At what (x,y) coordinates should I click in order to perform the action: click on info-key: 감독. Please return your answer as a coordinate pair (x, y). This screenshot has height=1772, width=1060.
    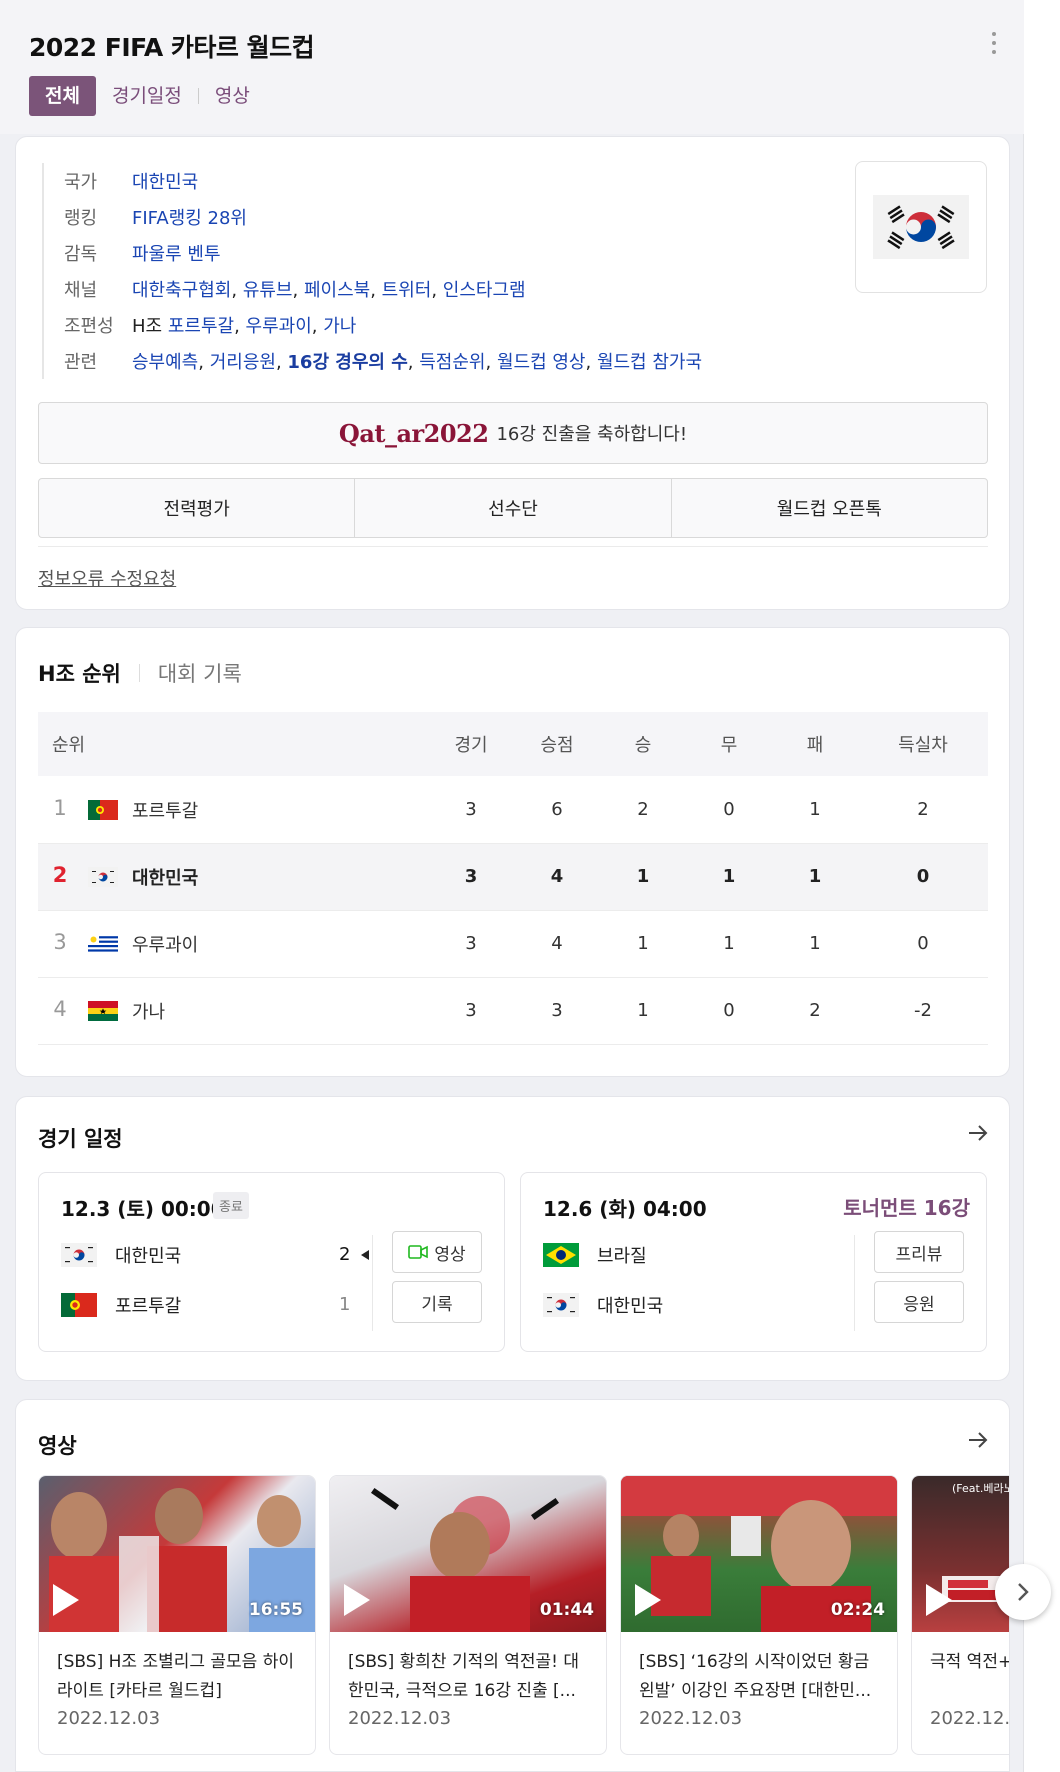
    Looking at the image, I should click on (81, 254).